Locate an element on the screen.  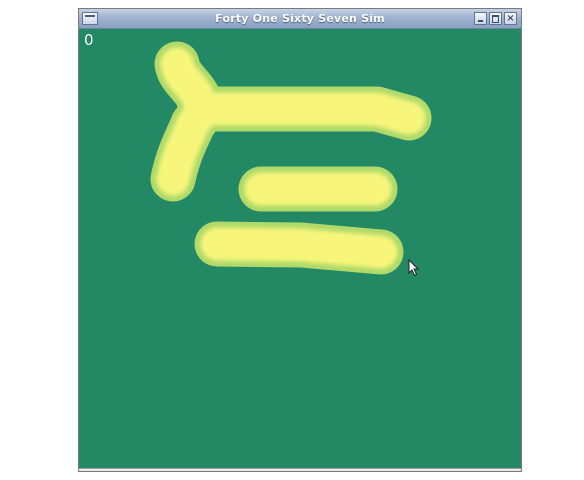
title-bar: Forty One Sixty Seven Sim × is located at coordinates (300, 19).